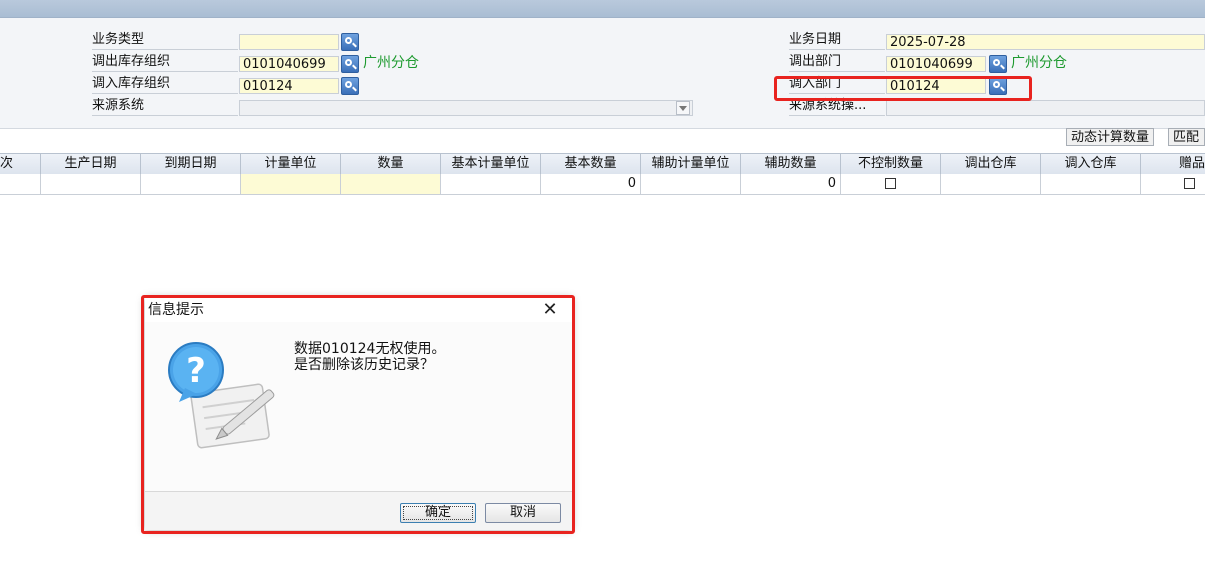  Describe the element at coordinates (350, 64) in the screenshot. I see `out-org-lookup-icon` at that location.